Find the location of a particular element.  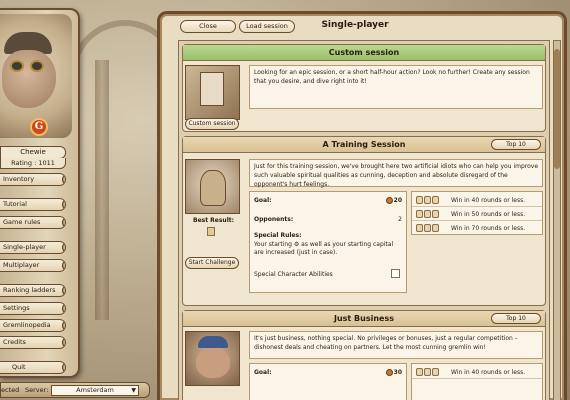

sidebar-item-tutorial: Tutorial is located at coordinates (33, 204).